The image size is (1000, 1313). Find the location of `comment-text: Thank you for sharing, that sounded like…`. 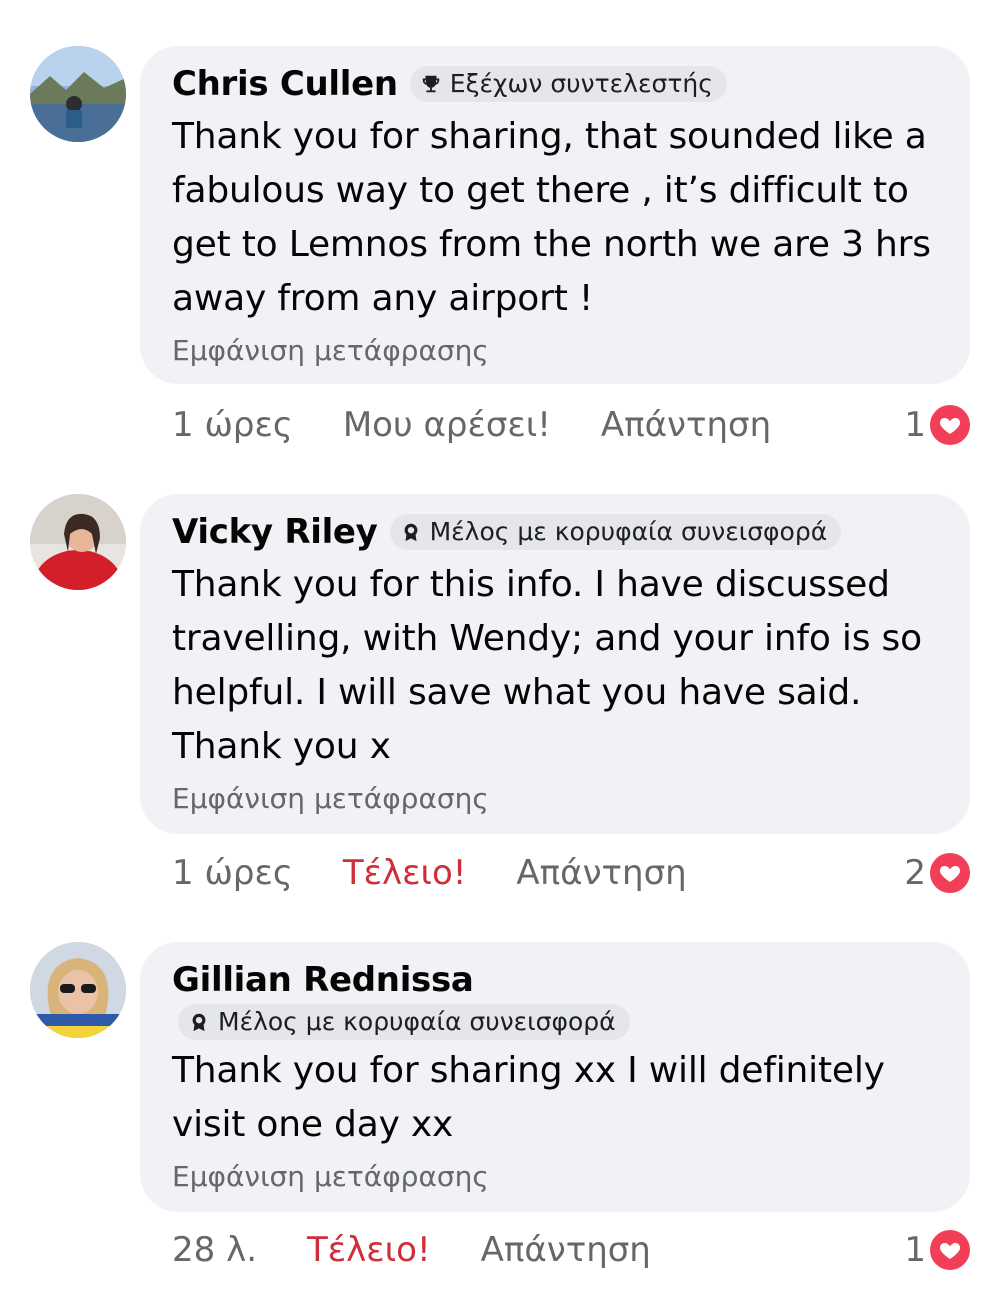

comment-text: Thank you for sharing, that sounded like… is located at coordinates (551, 217).